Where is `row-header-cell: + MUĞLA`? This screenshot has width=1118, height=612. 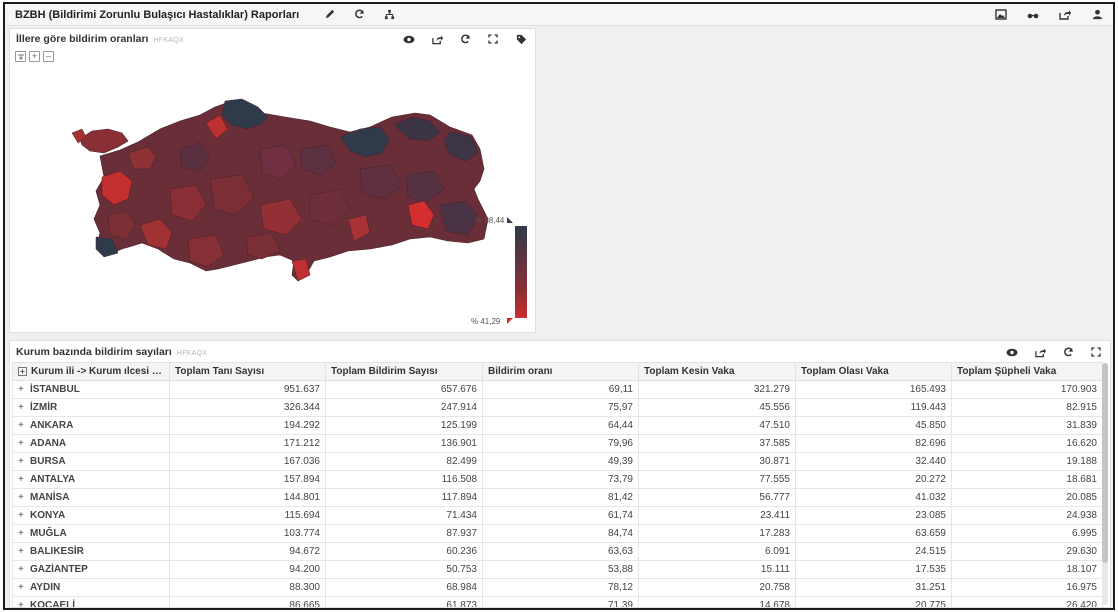
row-header-cell: + MUĞLA is located at coordinates (91, 533).